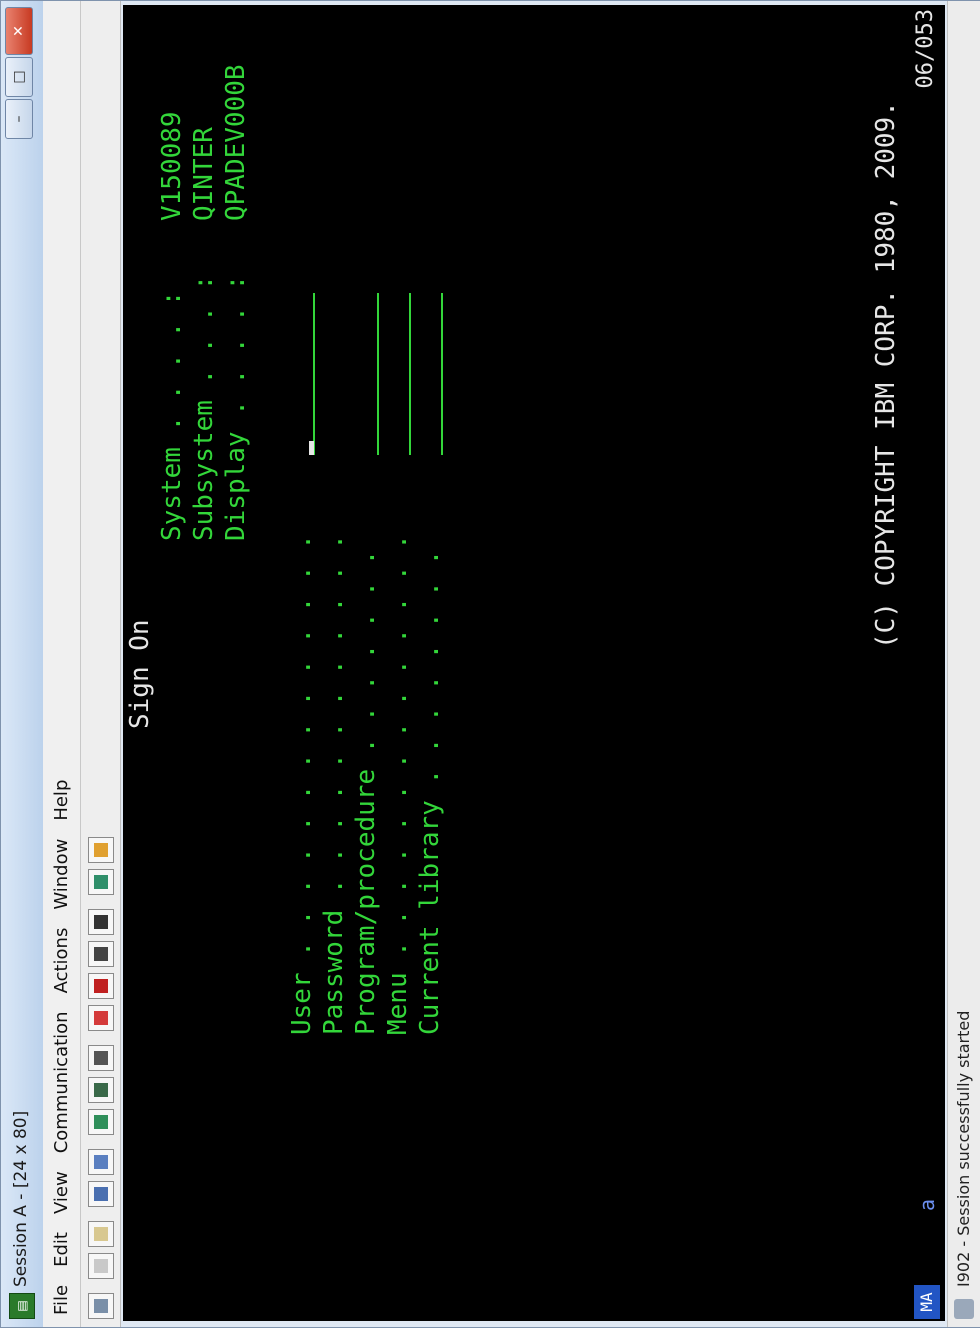  I want to click on operator-info-line: MA a 06/053, so click(928, 663).